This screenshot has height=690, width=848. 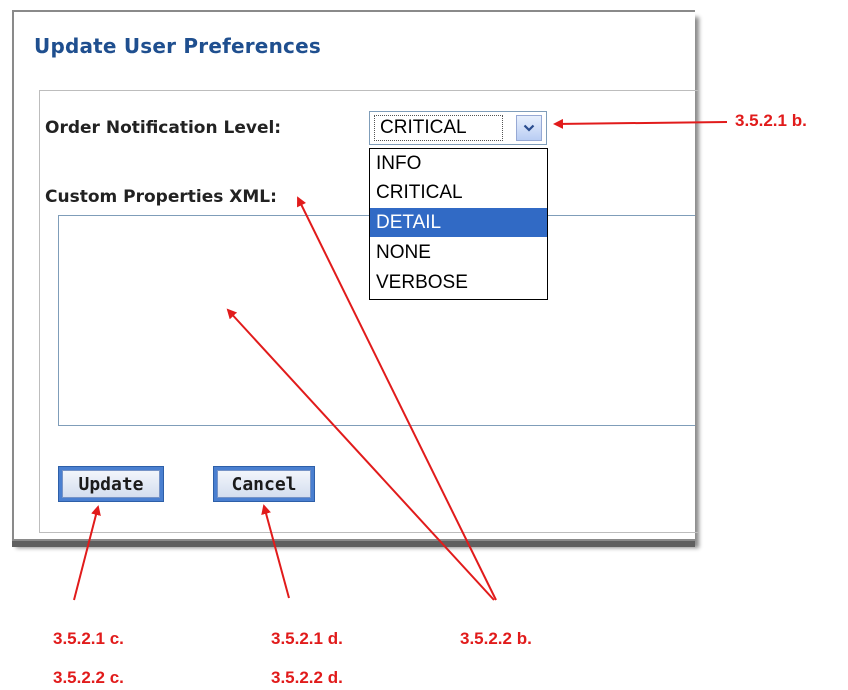 What do you see at coordinates (458, 192) in the screenshot?
I see `option-critical: CRITICAL` at bounding box center [458, 192].